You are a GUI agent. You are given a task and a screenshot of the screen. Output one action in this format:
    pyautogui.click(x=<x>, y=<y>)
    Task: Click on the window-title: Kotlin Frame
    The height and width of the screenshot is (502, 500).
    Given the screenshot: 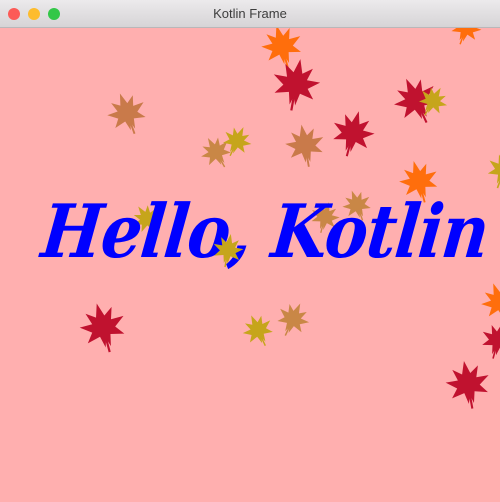 What is the action you would take?
    pyautogui.click(x=250, y=13)
    